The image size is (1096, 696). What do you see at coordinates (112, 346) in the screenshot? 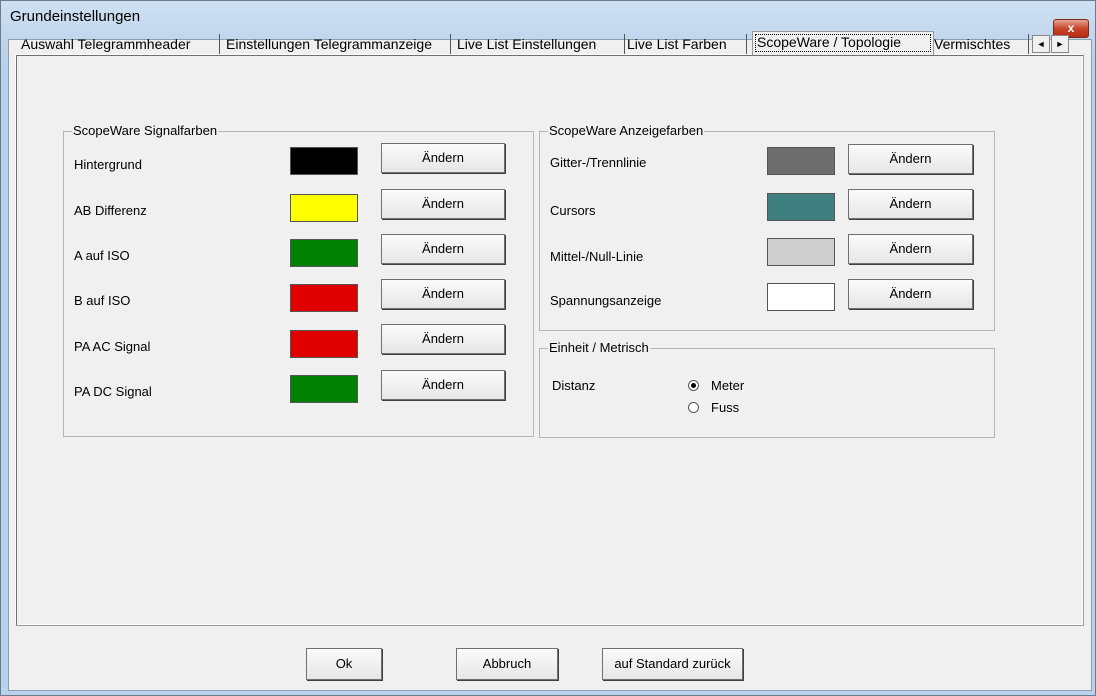
I see `signal-label-pa-ac-signal: PA AC Signal` at bounding box center [112, 346].